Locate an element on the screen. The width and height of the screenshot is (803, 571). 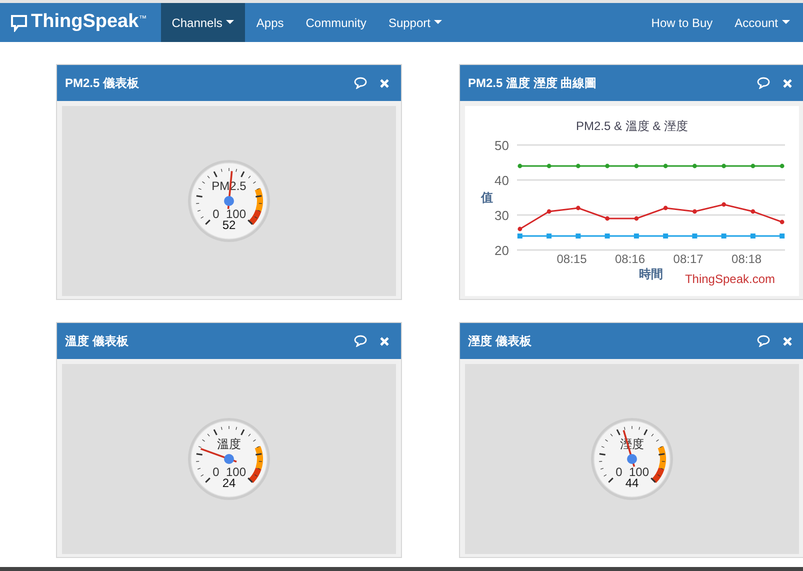
gauge-label: 溫度 is located at coordinates (229, 444).